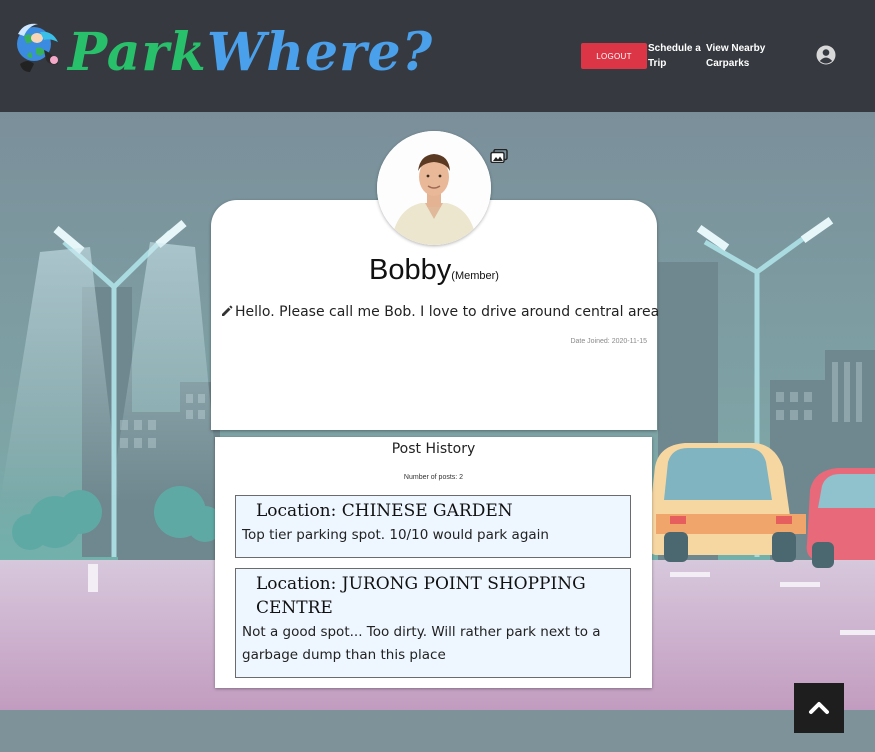 The width and height of the screenshot is (875, 752). What do you see at coordinates (410, 270) in the screenshot?
I see `profile-name: Bobby` at bounding box center [410, 270].